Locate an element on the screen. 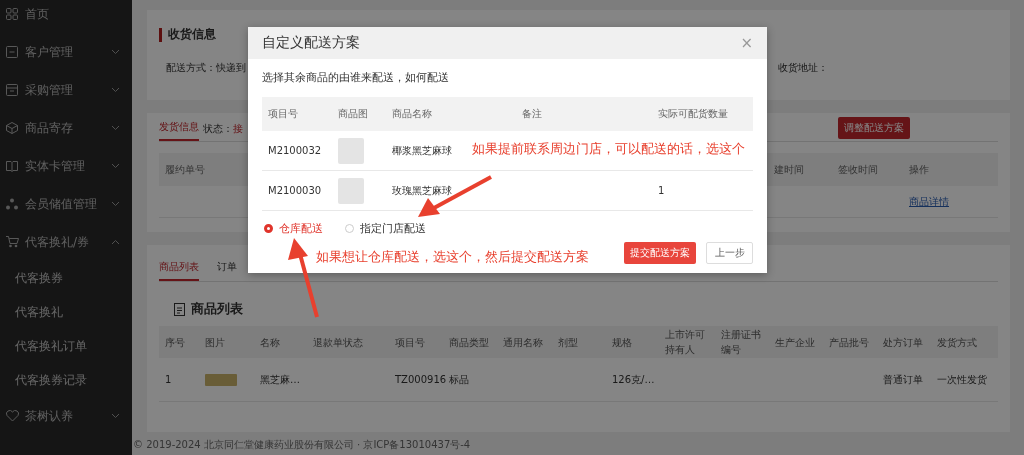 The image size is (1024, 455). table-cell: 普通订单 is located at coordinates (903, 379).